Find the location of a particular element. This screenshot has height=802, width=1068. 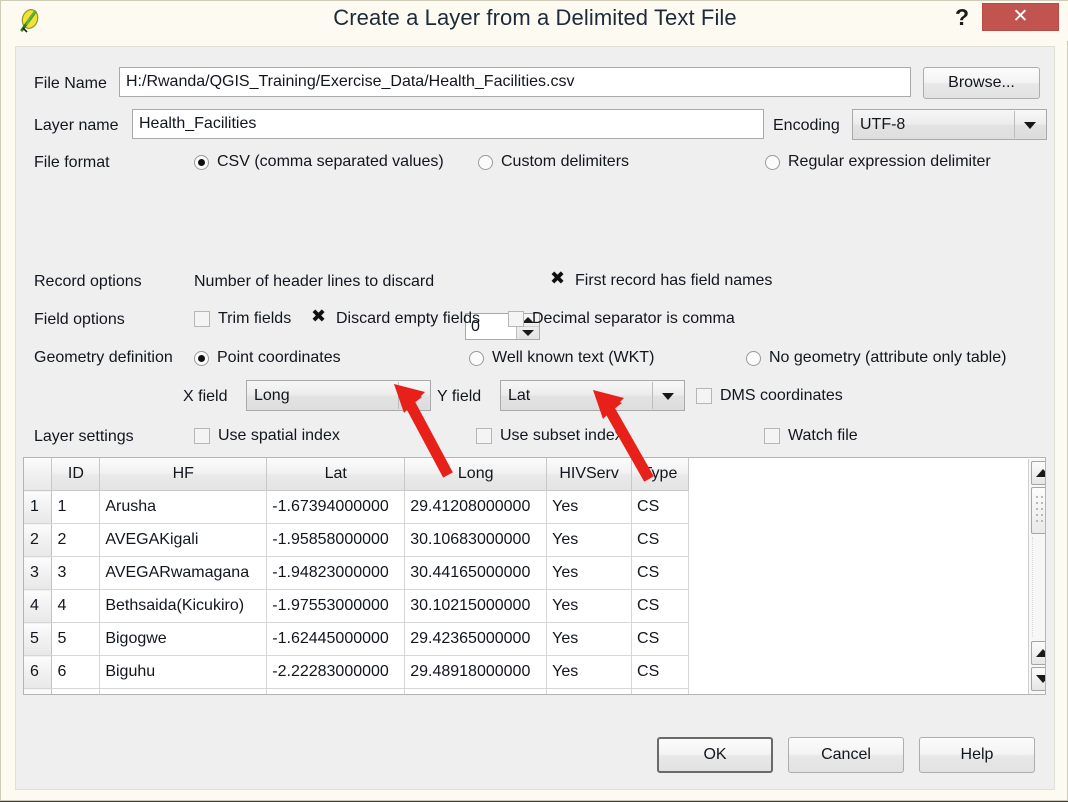

table-cell: -1.62445000000 is located at coordinates (336, 639).